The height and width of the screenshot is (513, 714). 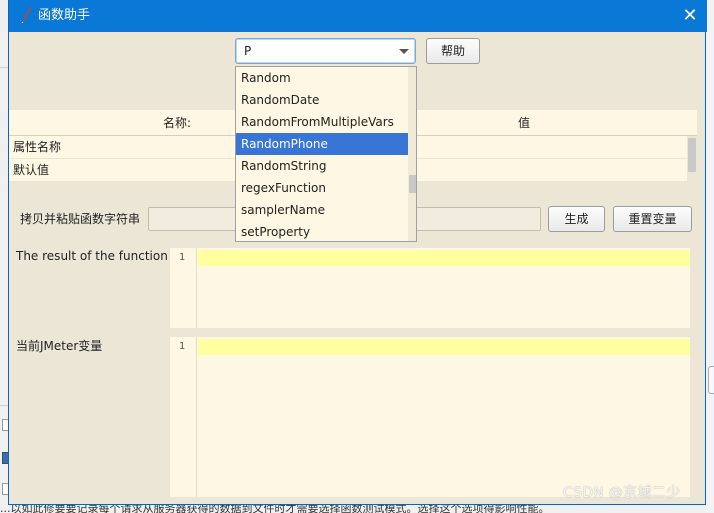 I want to click on reset-variables-button: 重置变量, so click(x=652, y=219).